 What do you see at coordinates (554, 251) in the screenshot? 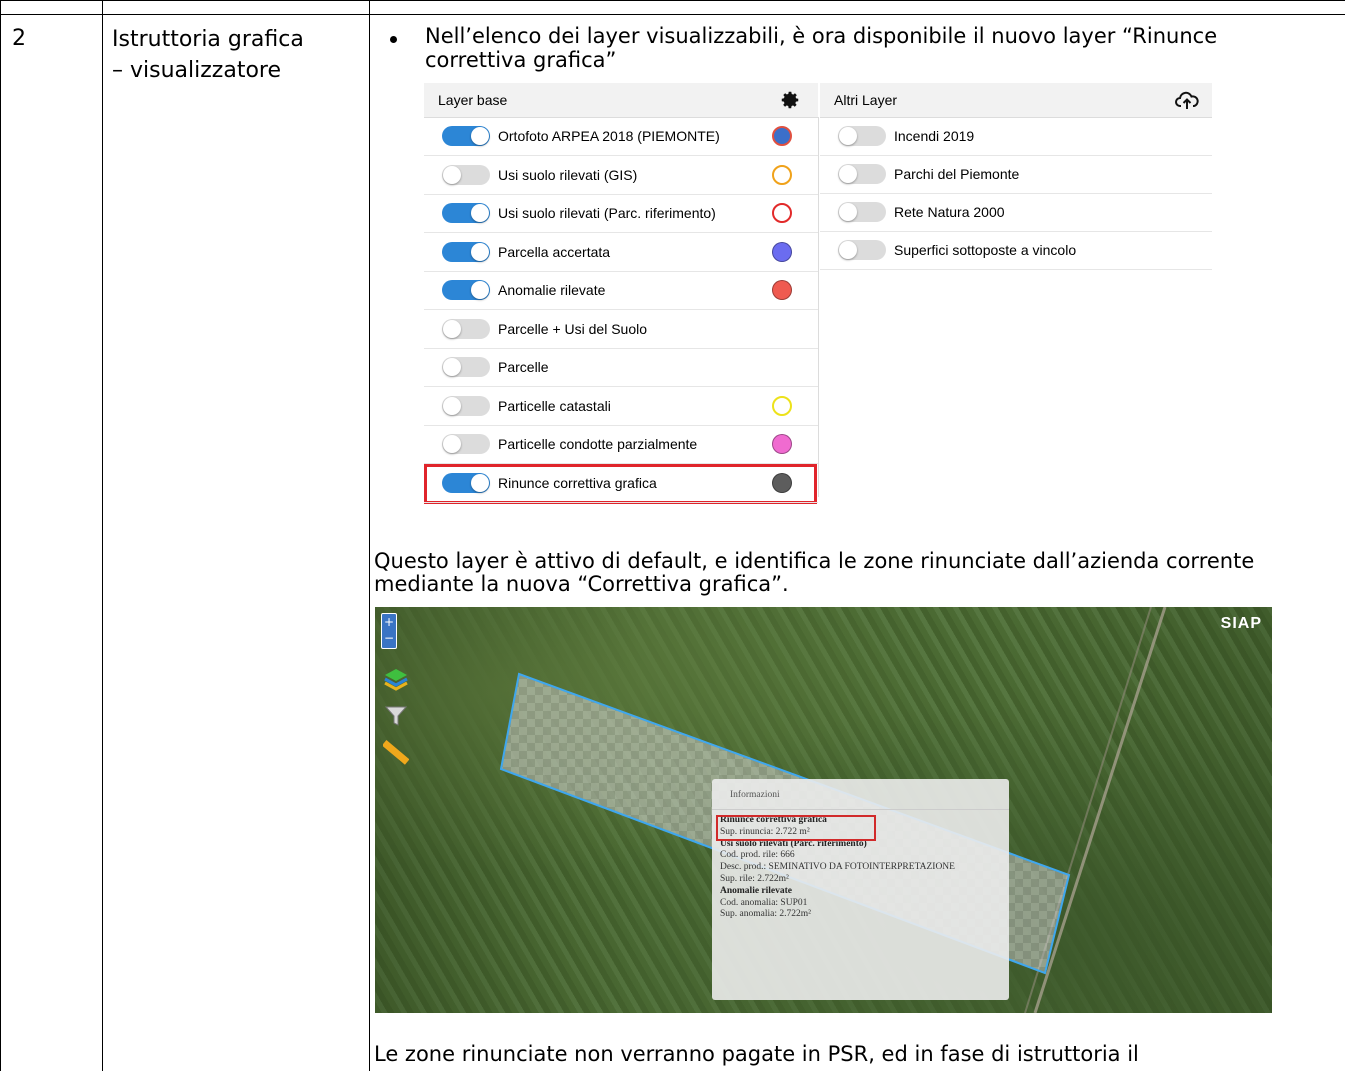
I see `layer-label: Parcella accertata` at bounding box center [554, 251].